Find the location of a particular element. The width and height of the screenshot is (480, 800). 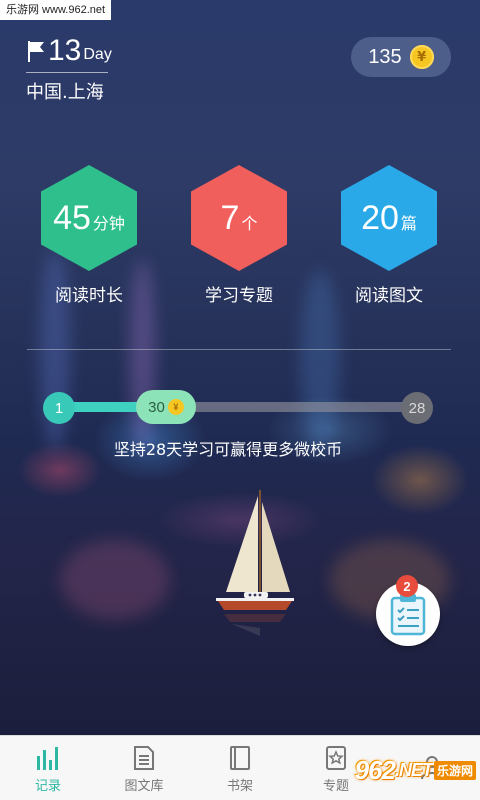

progress-message: 坚持28天学习可赢得更多微校币 is located at coordinates (228, 449).